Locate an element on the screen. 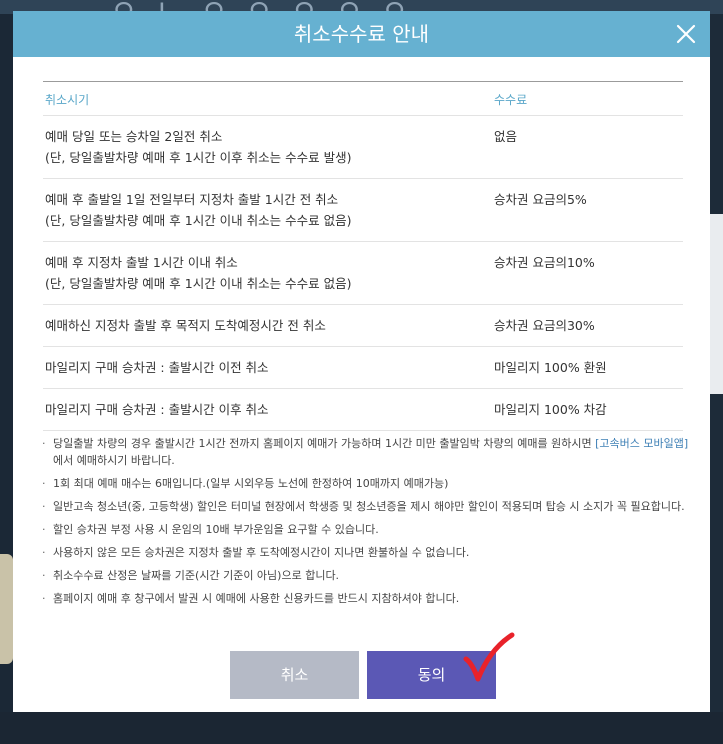 The height and width of the screenshot is (744, 723). background-footer is located at coordinates (361, 728).